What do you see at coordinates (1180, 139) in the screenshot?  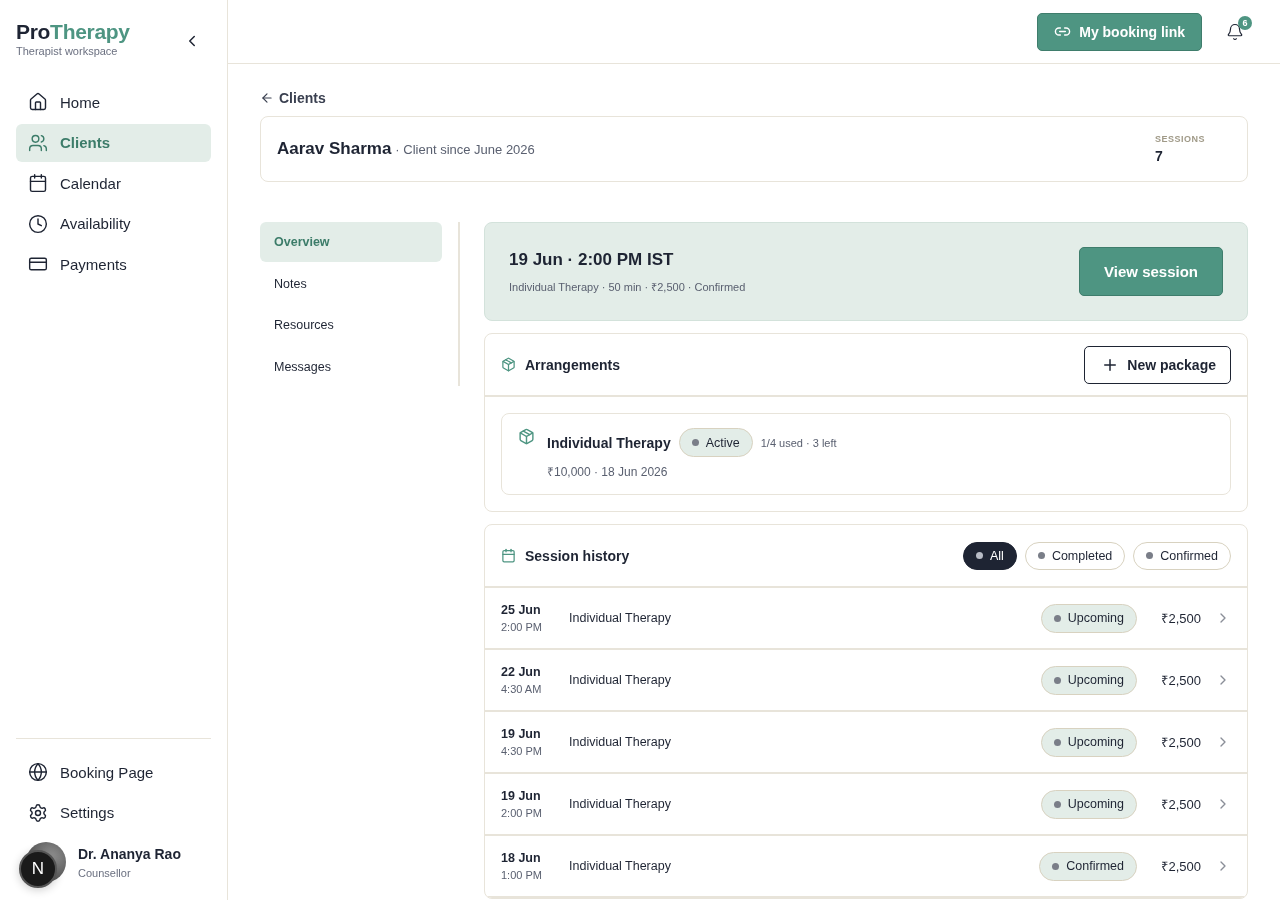 I see `stat-label: SESSIONS` at bounding box center [1180, 139].